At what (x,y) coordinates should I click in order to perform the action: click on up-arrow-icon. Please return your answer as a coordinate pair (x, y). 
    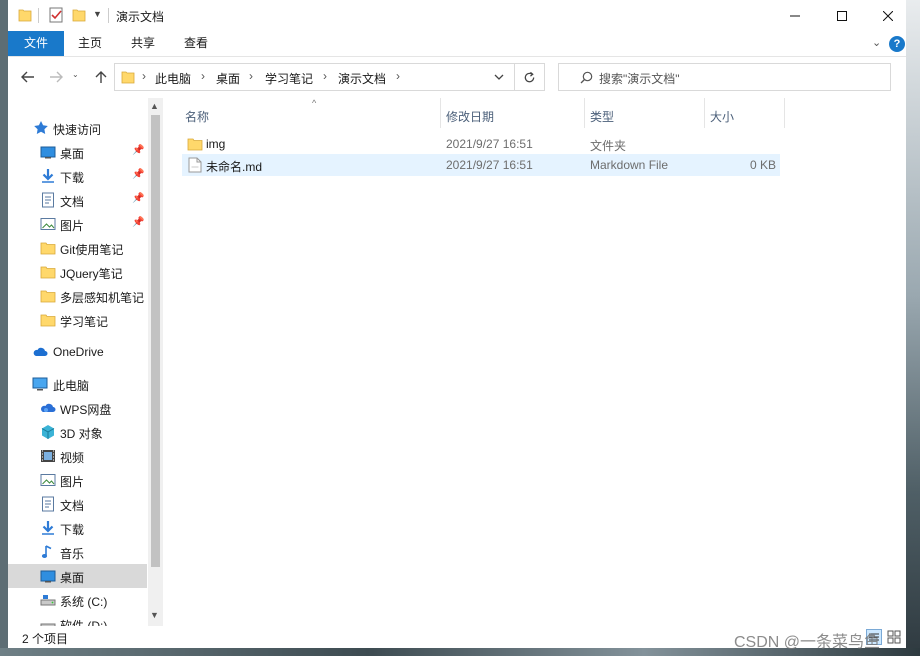
    Looking at the image, I should click on (101, 77).